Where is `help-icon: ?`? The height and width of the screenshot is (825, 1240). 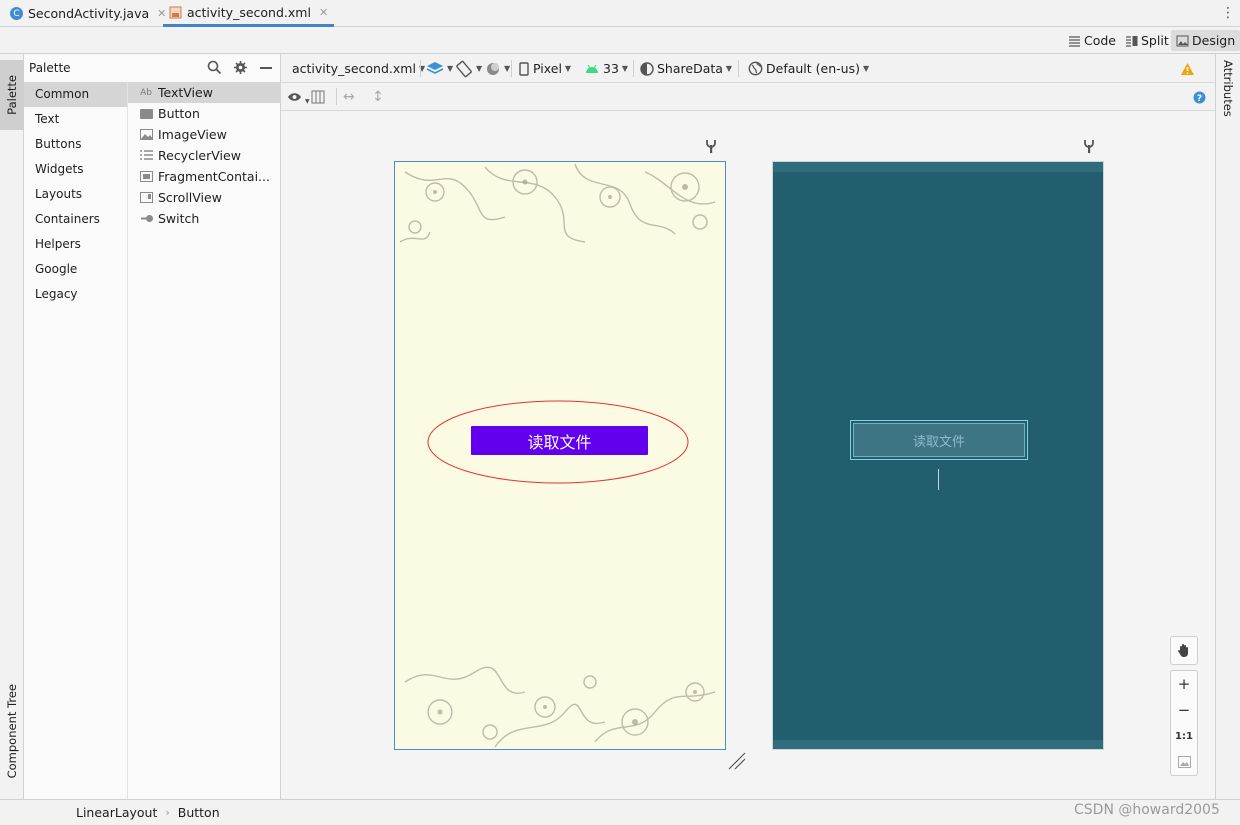 help-icon: ? is located at coordinates (1199, 97).